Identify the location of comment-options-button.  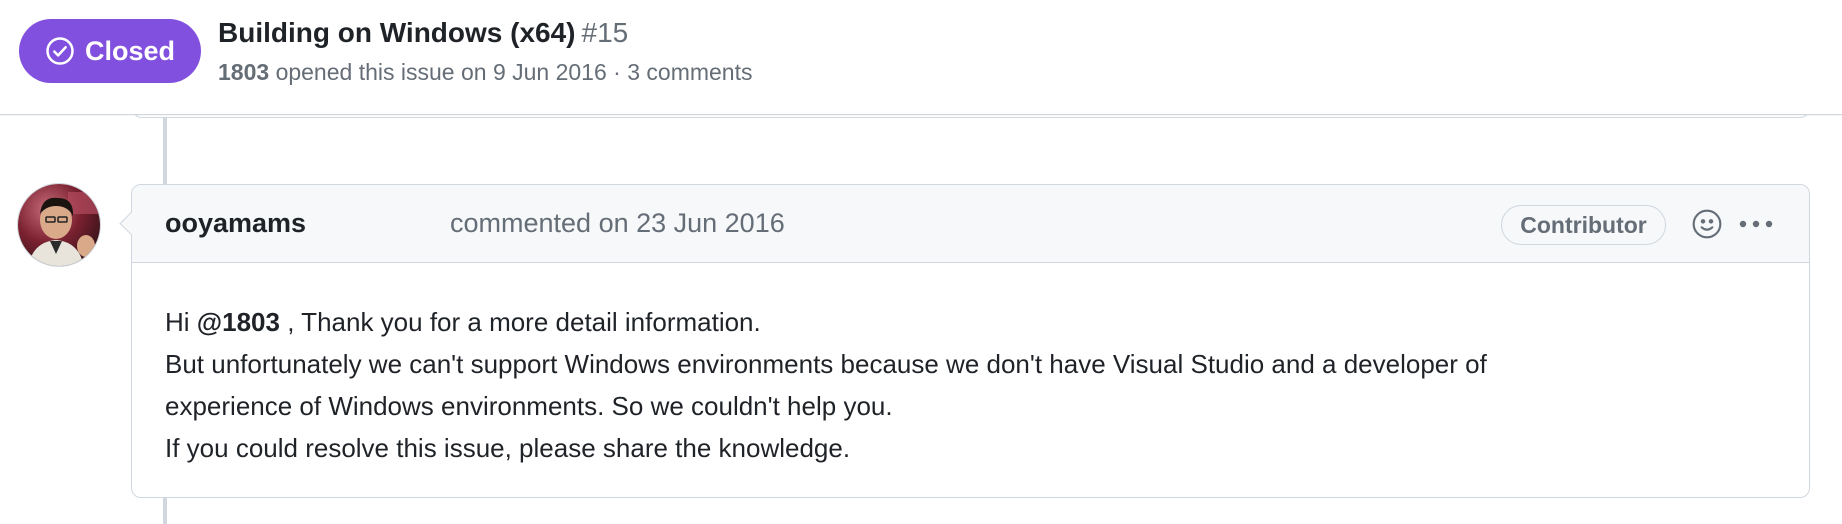
(1756, 224).